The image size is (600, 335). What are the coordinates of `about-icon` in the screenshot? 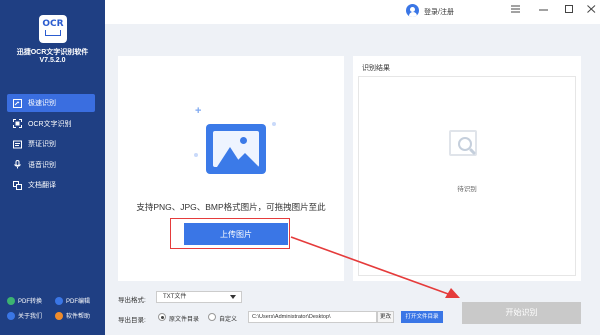 It's located at (11, 315).